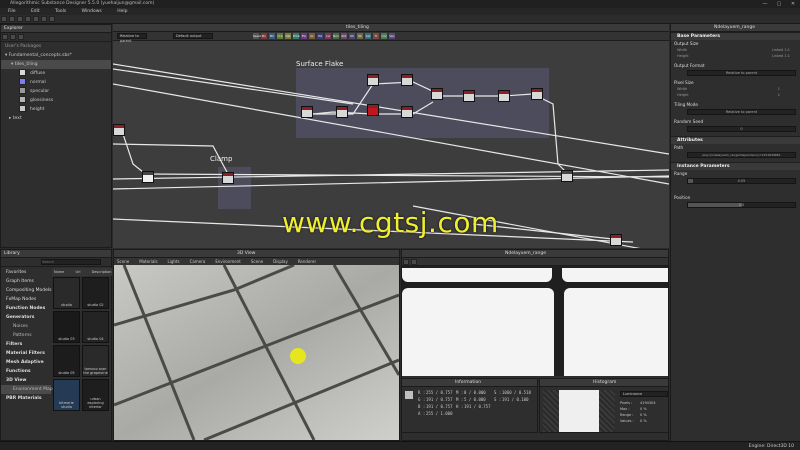 The height and width of the screenshot is (450, 800). What do you see at coordinates (21, 37) in the screenshot?
I see `import-icon` at bounding box center [21, 37].